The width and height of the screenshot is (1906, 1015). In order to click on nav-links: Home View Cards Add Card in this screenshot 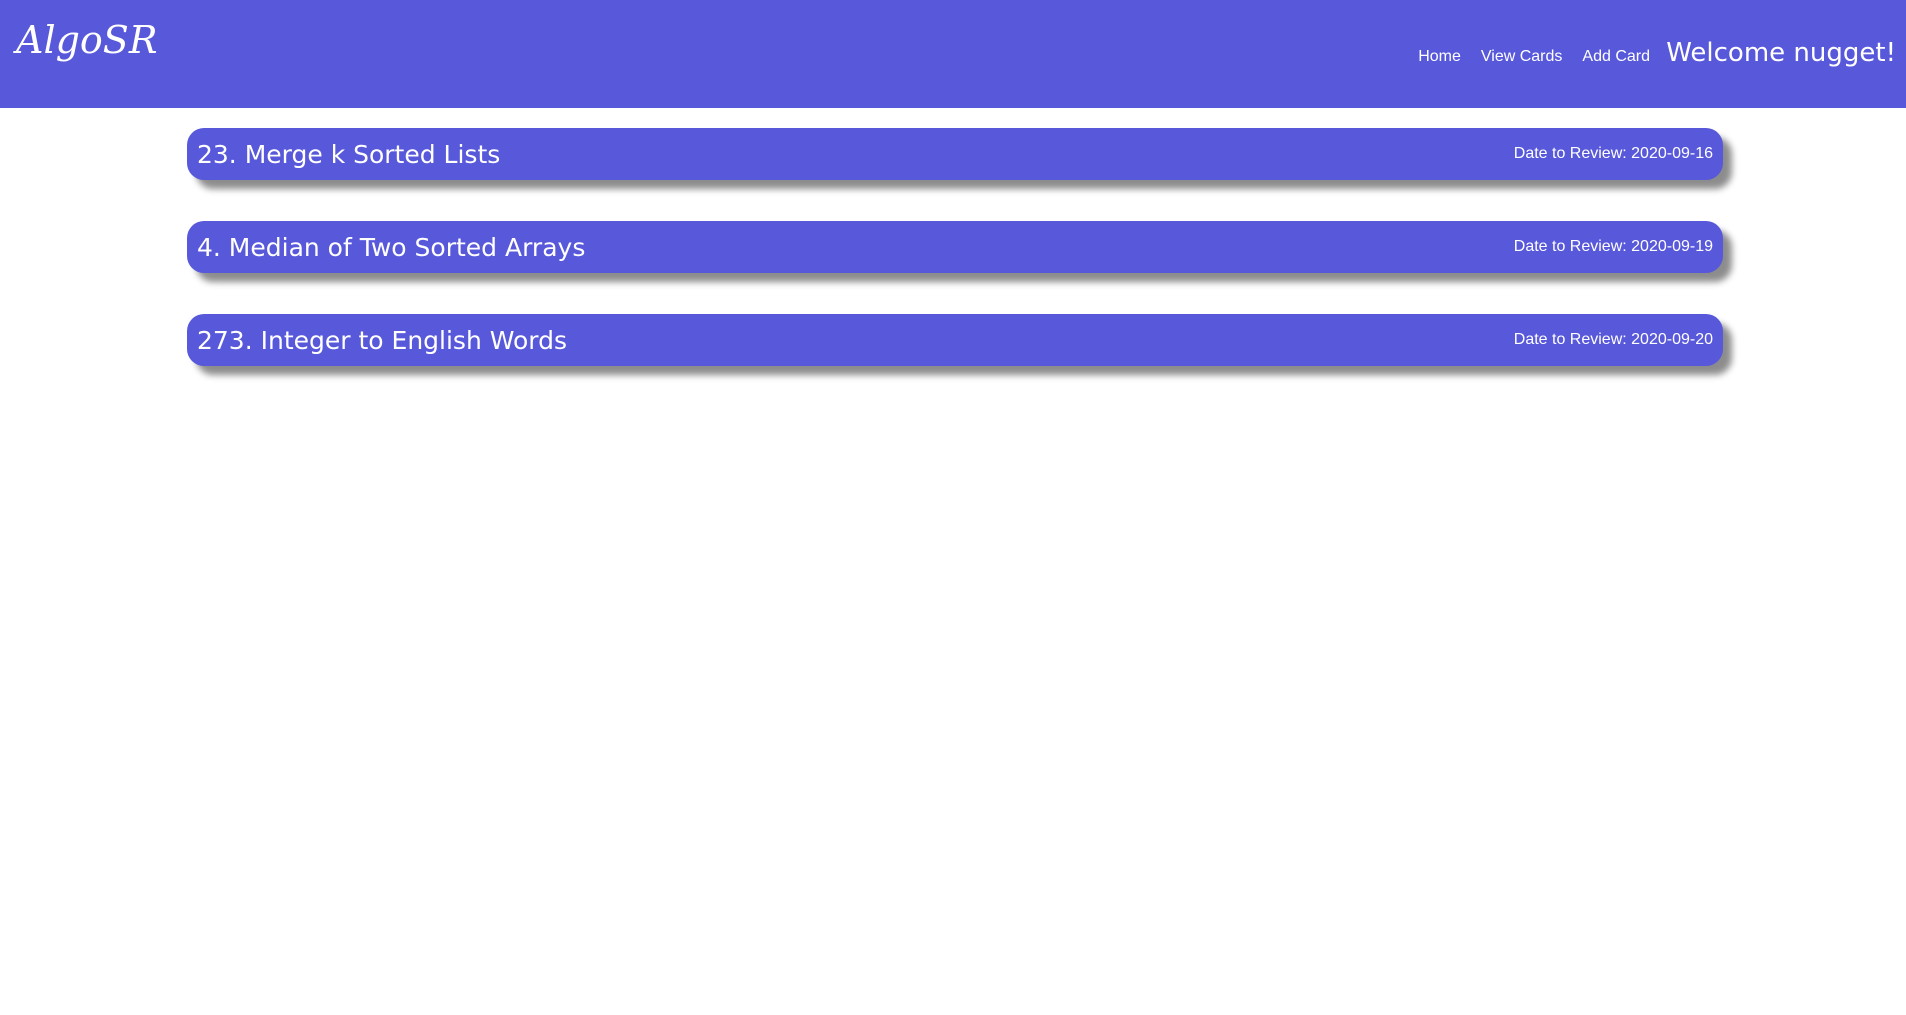, I will do `click(1534, 57)`.